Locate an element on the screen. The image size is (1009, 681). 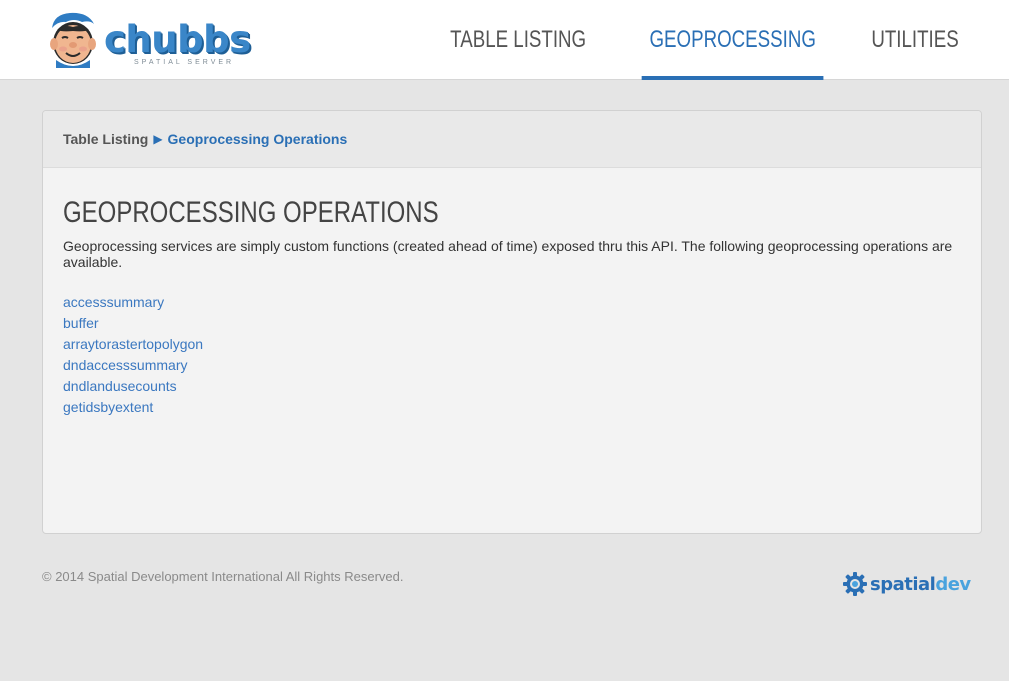
nav-geoprocessing: GEOPROCESSING is located at coordinates (732, 40).